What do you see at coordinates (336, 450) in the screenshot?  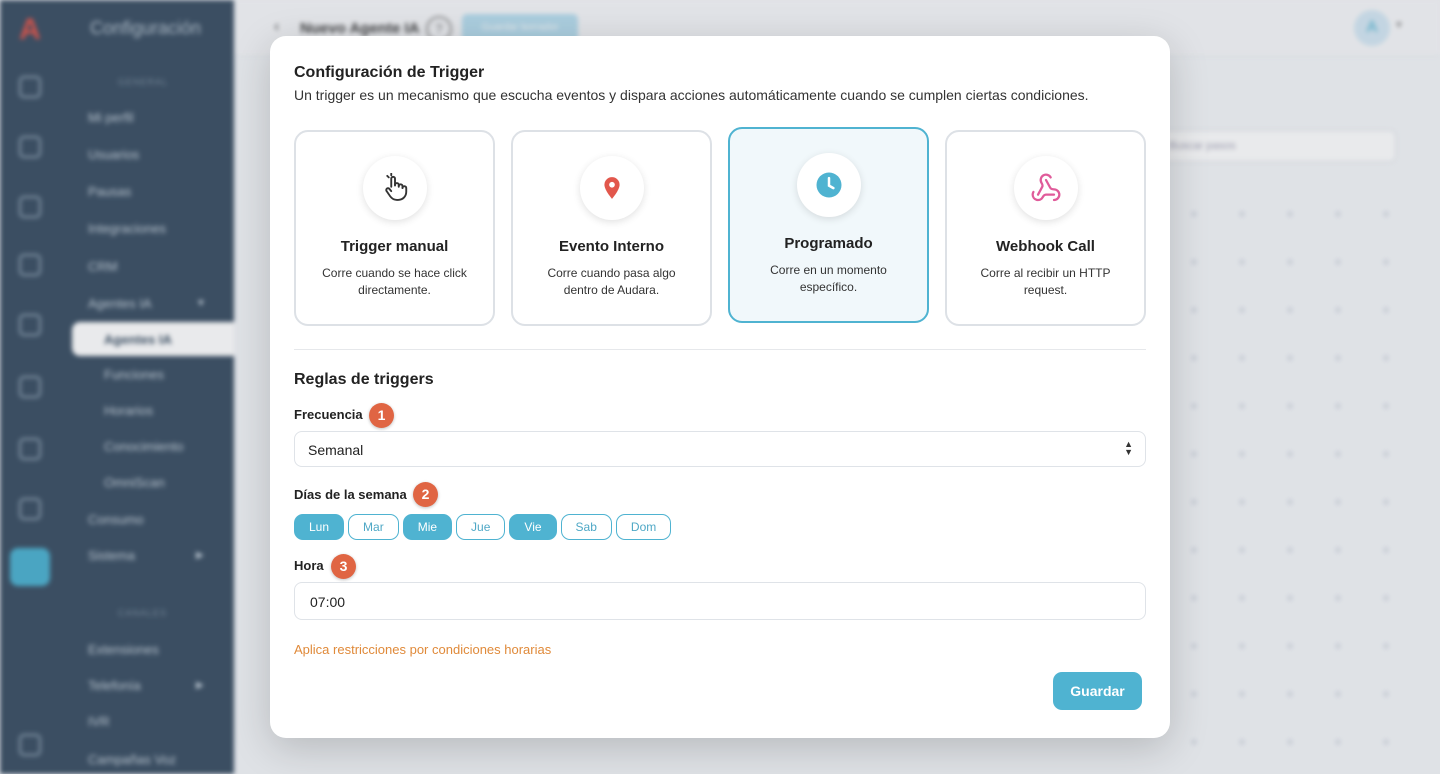 I see `frequency-select-value: Semanal` at bounding box center [336, 450].